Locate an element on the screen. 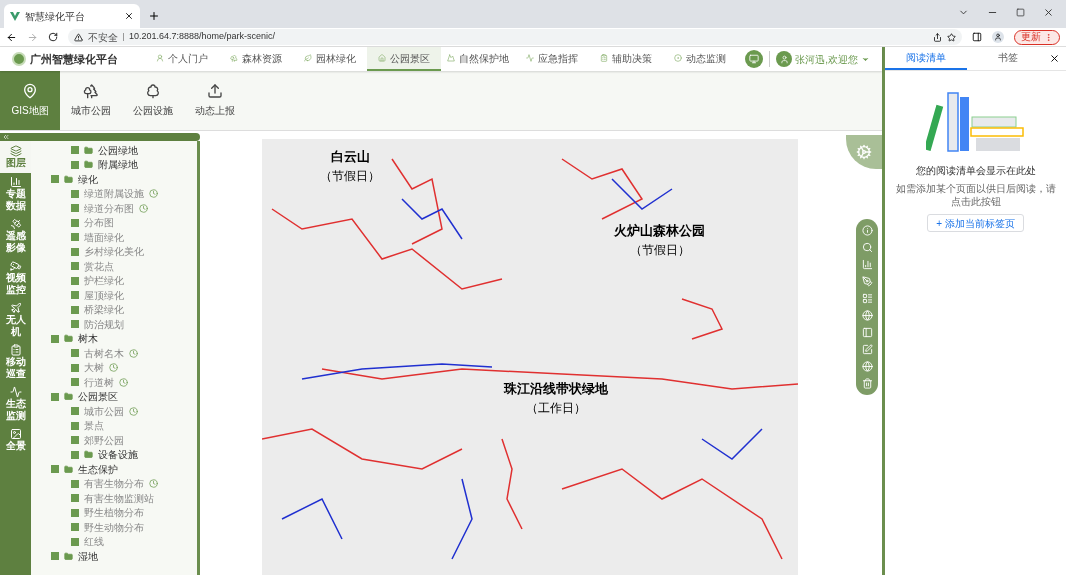 This screenshot has height=575, width=1066. close-window-icon is located at coordinates (1048, 12).